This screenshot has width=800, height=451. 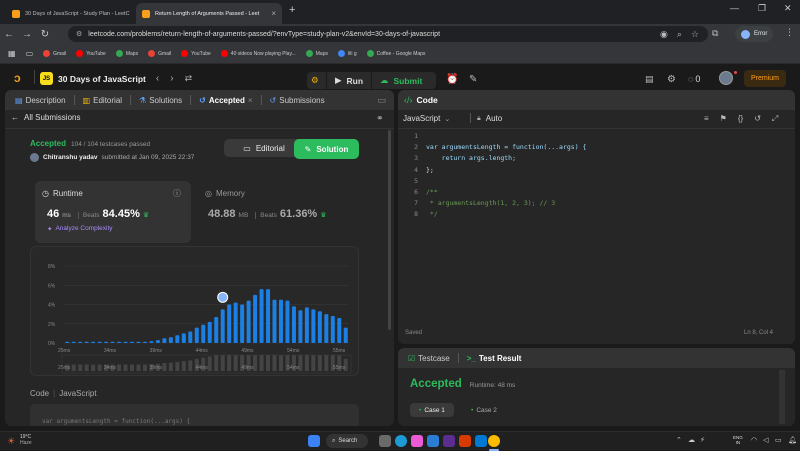 I want to click on submit-button: ☁ Submit, so click(x=404, y=80).